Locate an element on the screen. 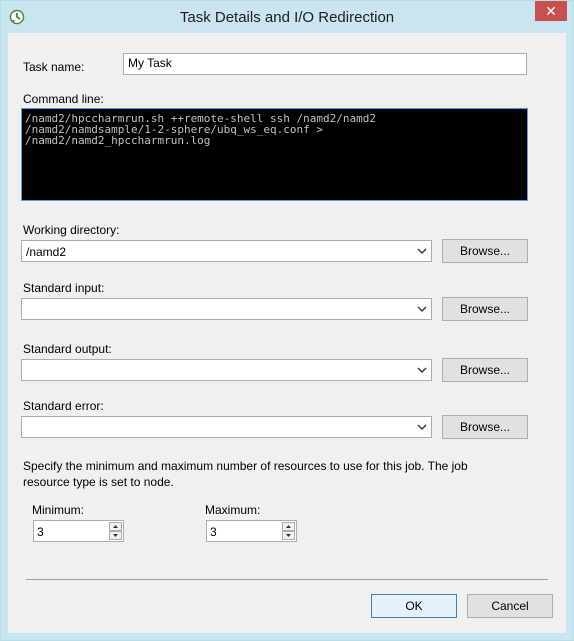  standard-output-combo is located at coordinates (226, 370).